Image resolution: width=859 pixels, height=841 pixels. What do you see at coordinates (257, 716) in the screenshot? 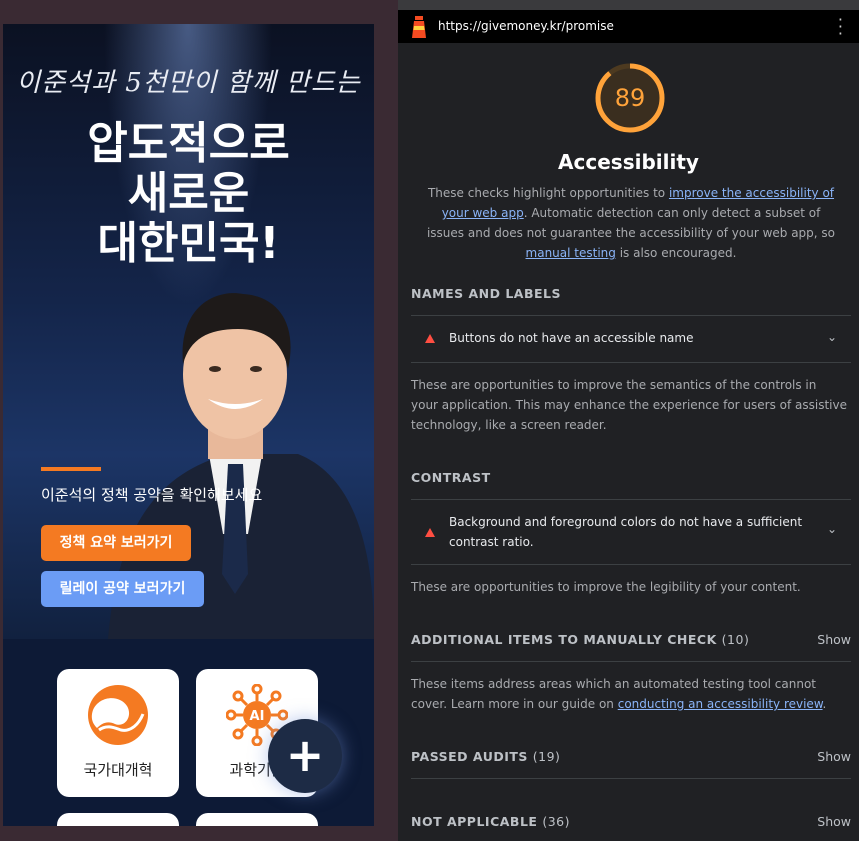
I see `svg-text: AI` at bounding box center [257, 716].